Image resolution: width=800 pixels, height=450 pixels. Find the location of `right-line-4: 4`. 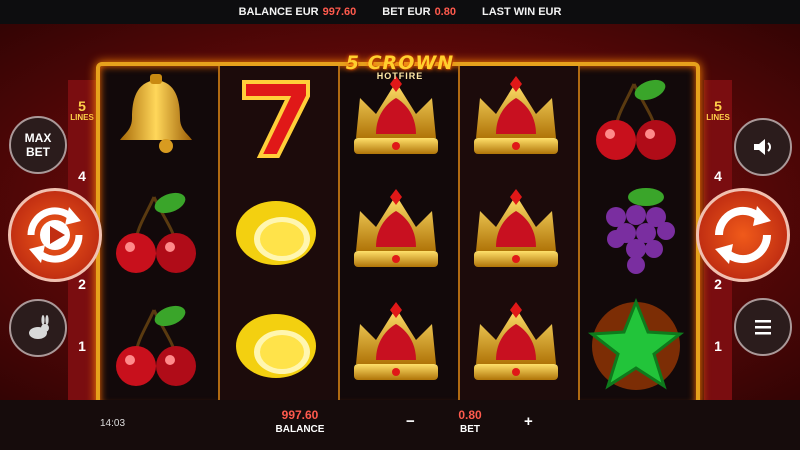

right-line-4: 4 is located at coordinates (718, 176).